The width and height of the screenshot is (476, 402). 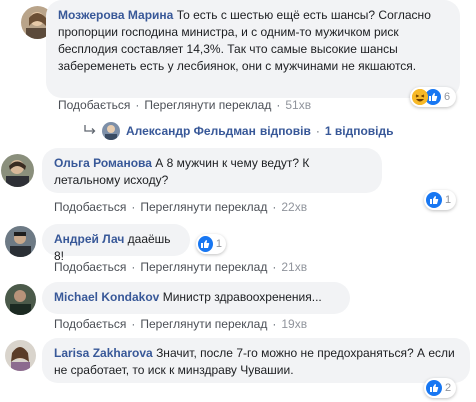 What do you see at coordinates (298, 105) in the screenshot?
I see `comment-time: 51хв` at bounding box center [298, 105].